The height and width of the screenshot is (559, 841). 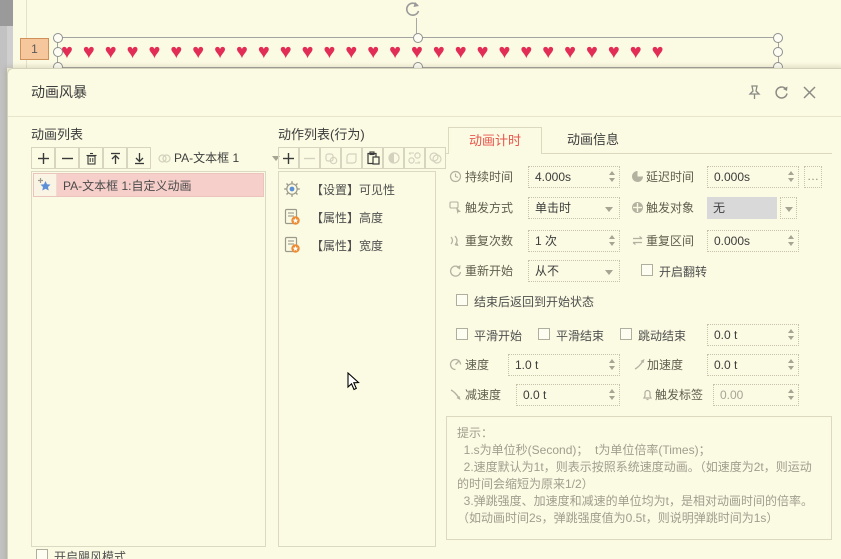 I want to click on flip-checkbox-label: 开启翻转, so click(x=683, y=271).